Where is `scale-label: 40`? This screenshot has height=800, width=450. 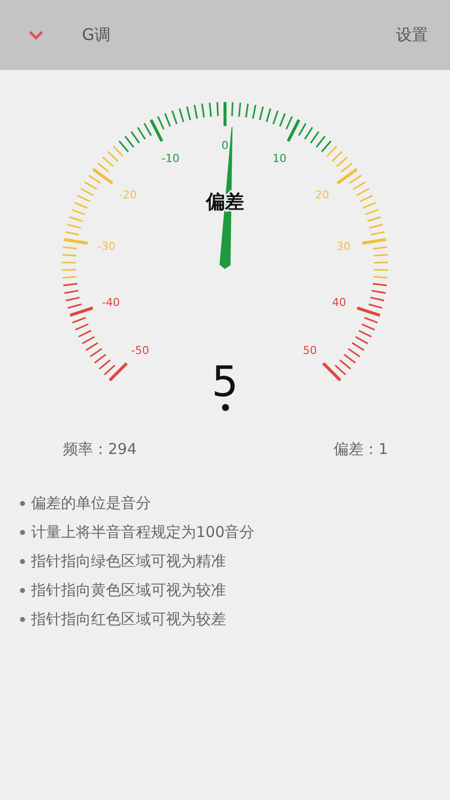 scale-label: 40 is located at coordinates (339, 303).